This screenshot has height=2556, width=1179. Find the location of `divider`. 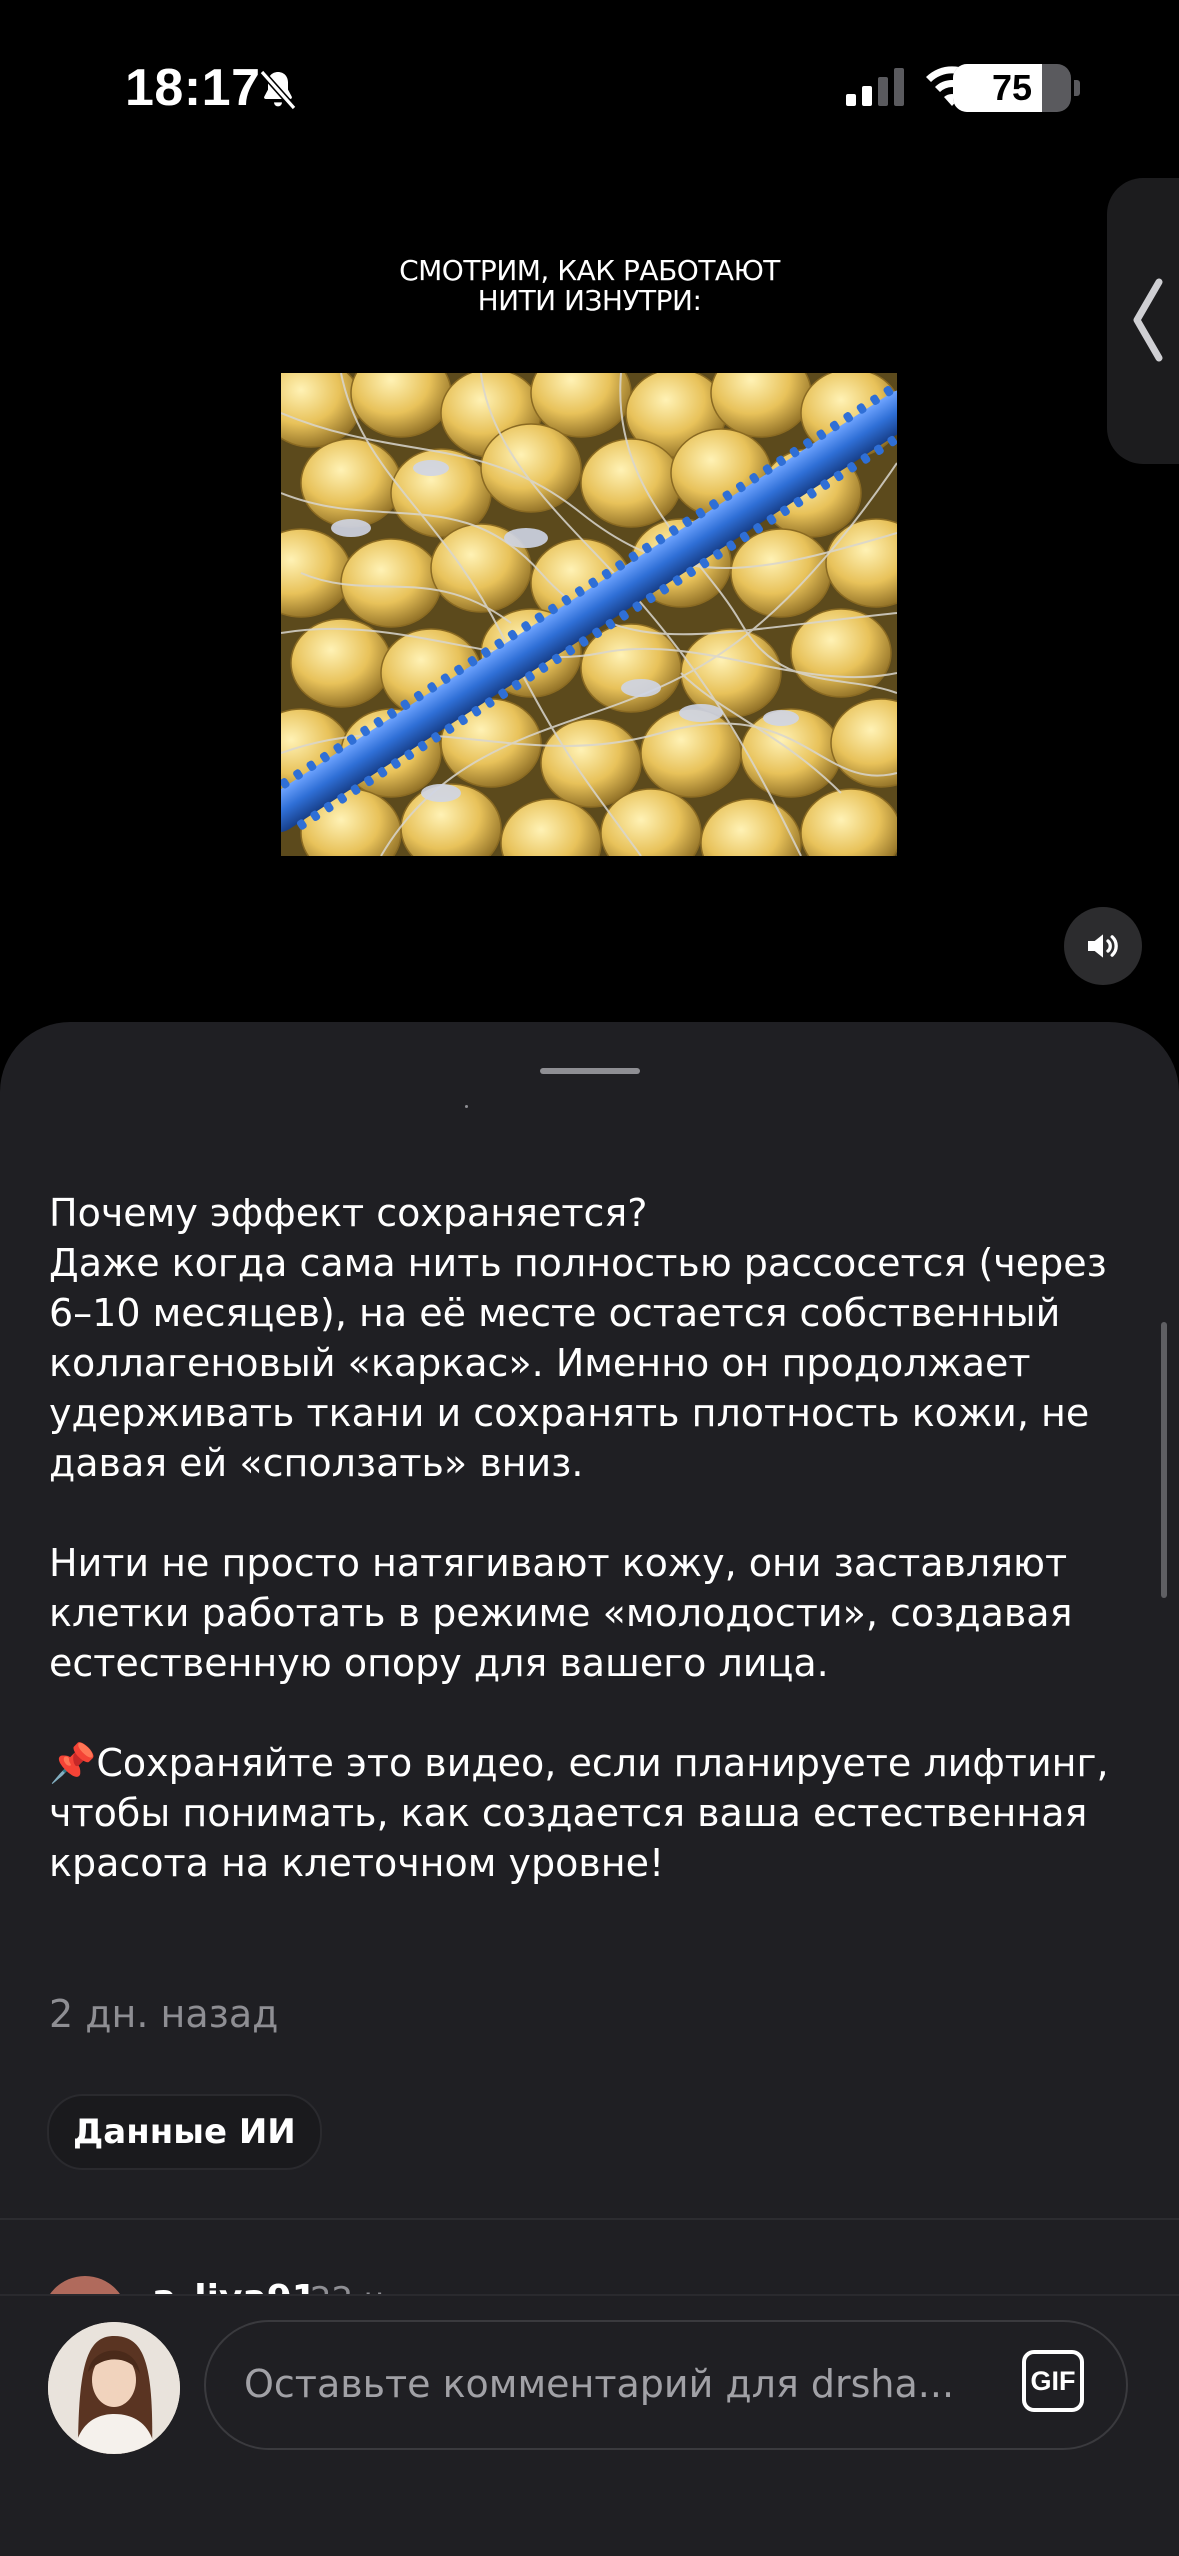

divider is located at coordinates (589, 2219).